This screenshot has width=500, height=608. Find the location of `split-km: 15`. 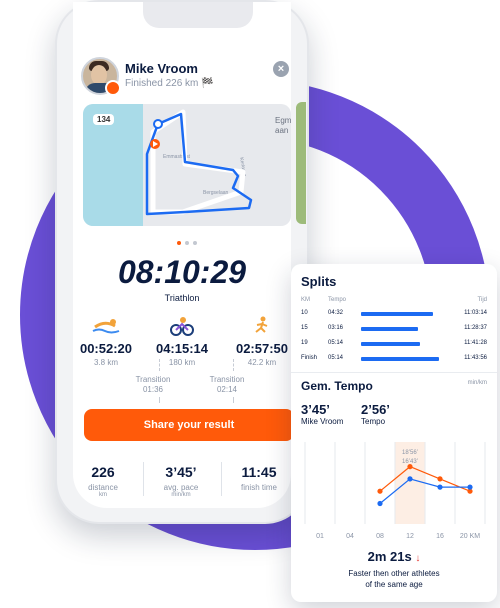

split-km: 15 is located at coordinates (304, 328).